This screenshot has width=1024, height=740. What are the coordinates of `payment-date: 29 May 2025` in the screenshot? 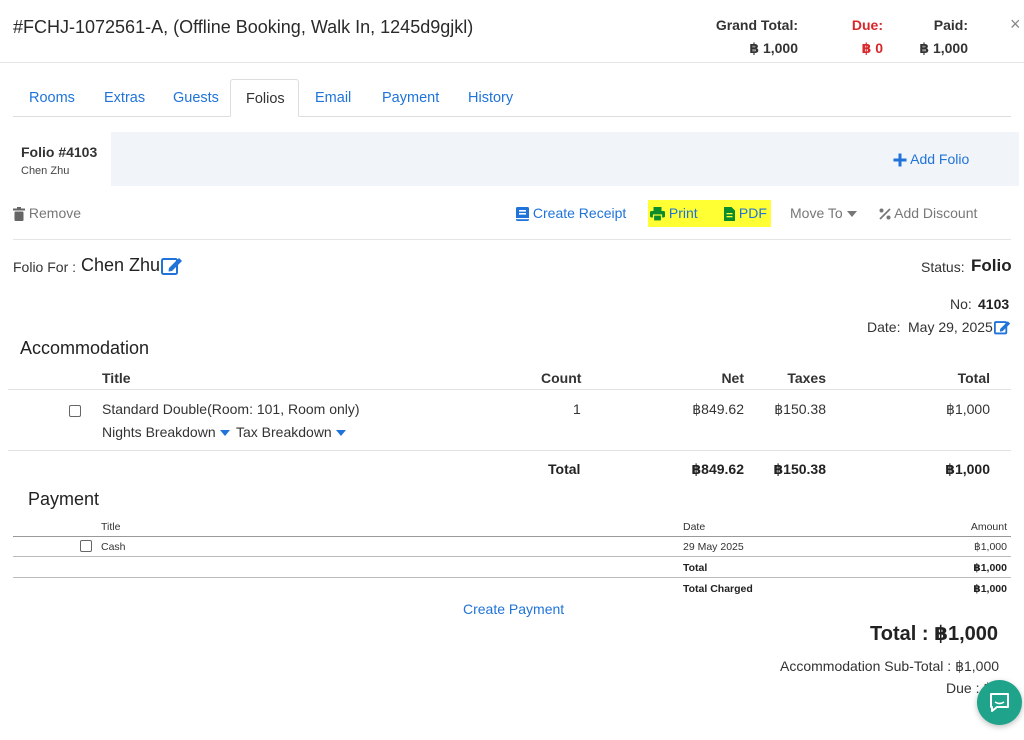 It's located at (713, 547).